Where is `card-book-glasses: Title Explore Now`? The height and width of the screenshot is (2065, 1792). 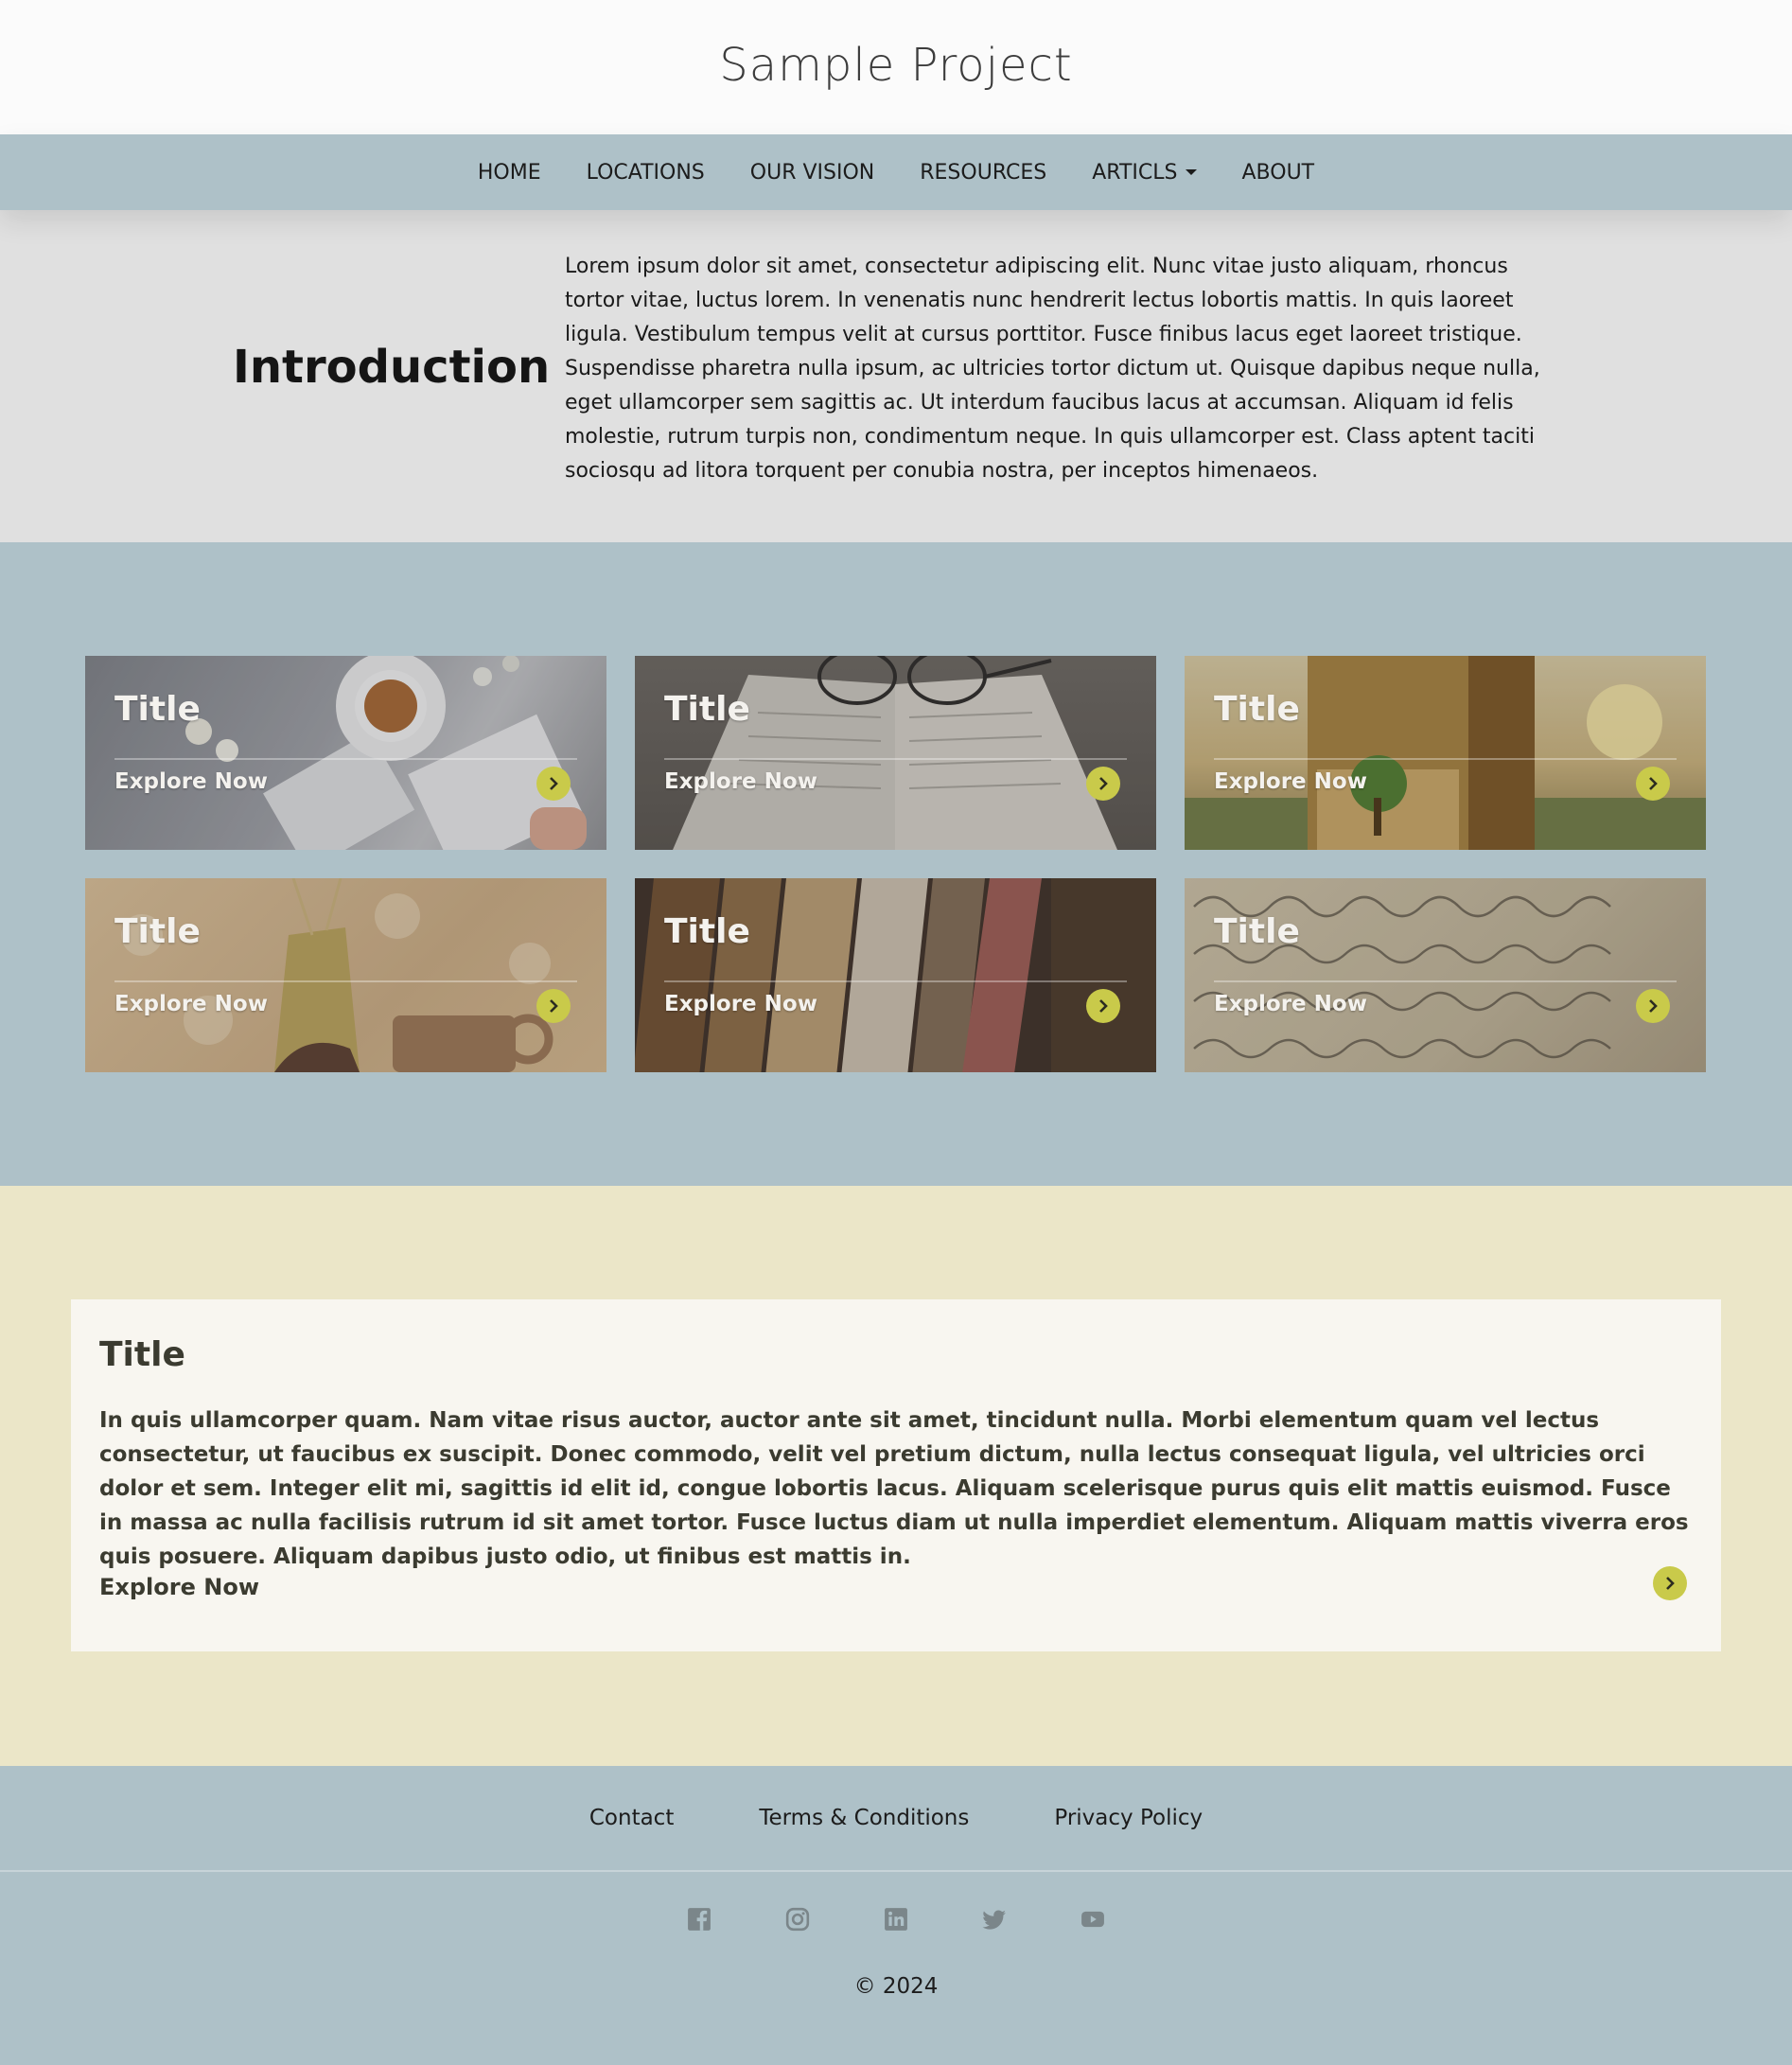 card-book-glasses: Title Explore Now is located at coordinates (895, 753).